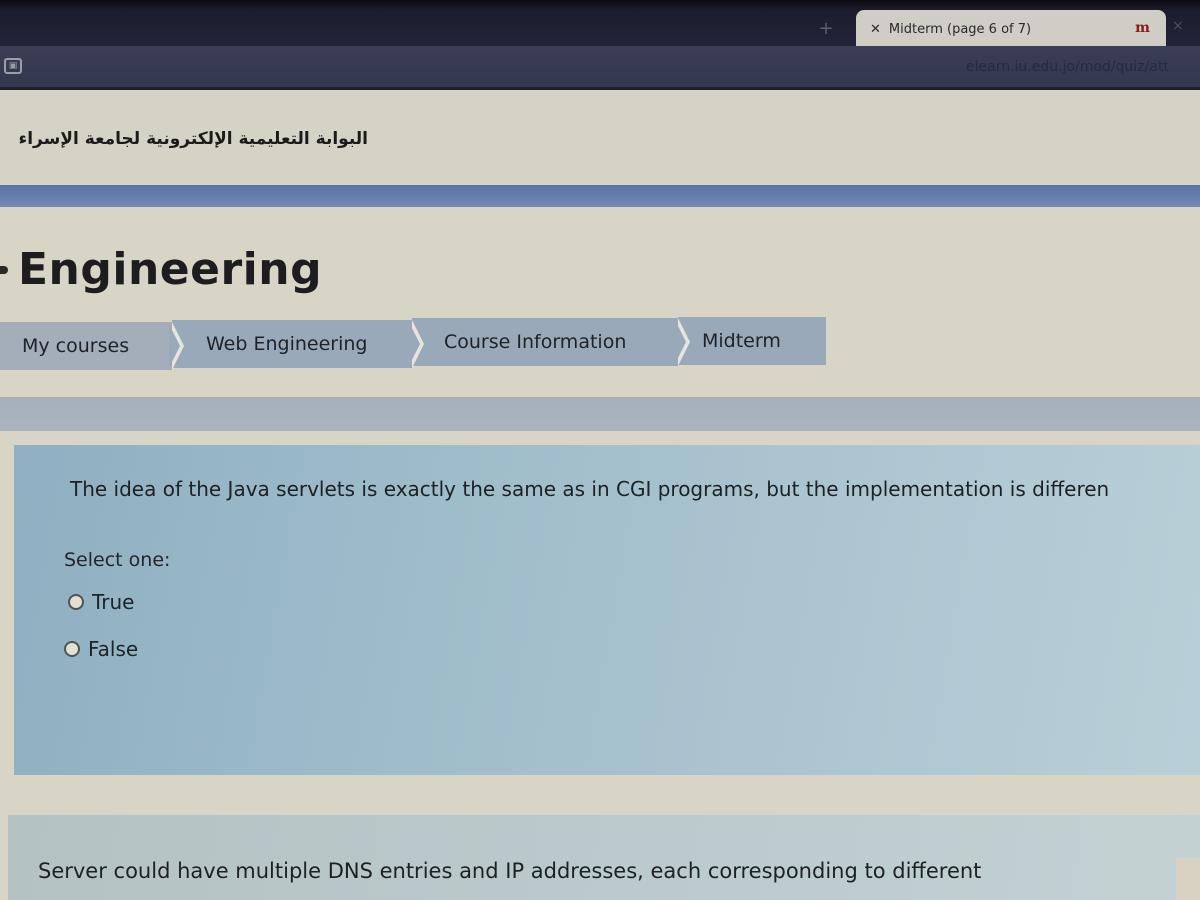  I want to click on moodle-favicon-icon: m, so click(1142, 28).